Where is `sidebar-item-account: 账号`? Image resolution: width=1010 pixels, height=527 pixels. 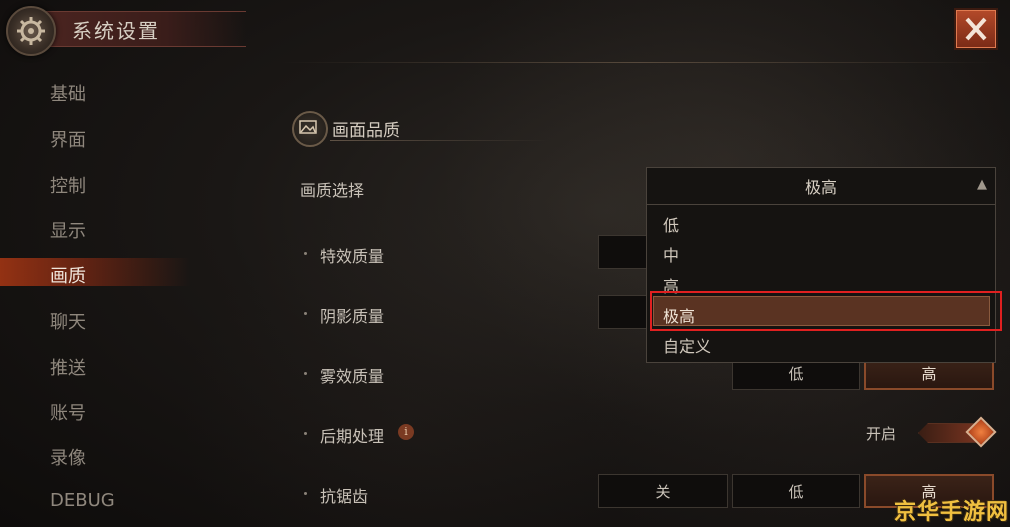 sidebar-item-account: 账号 is located at coordinates (68, 412).